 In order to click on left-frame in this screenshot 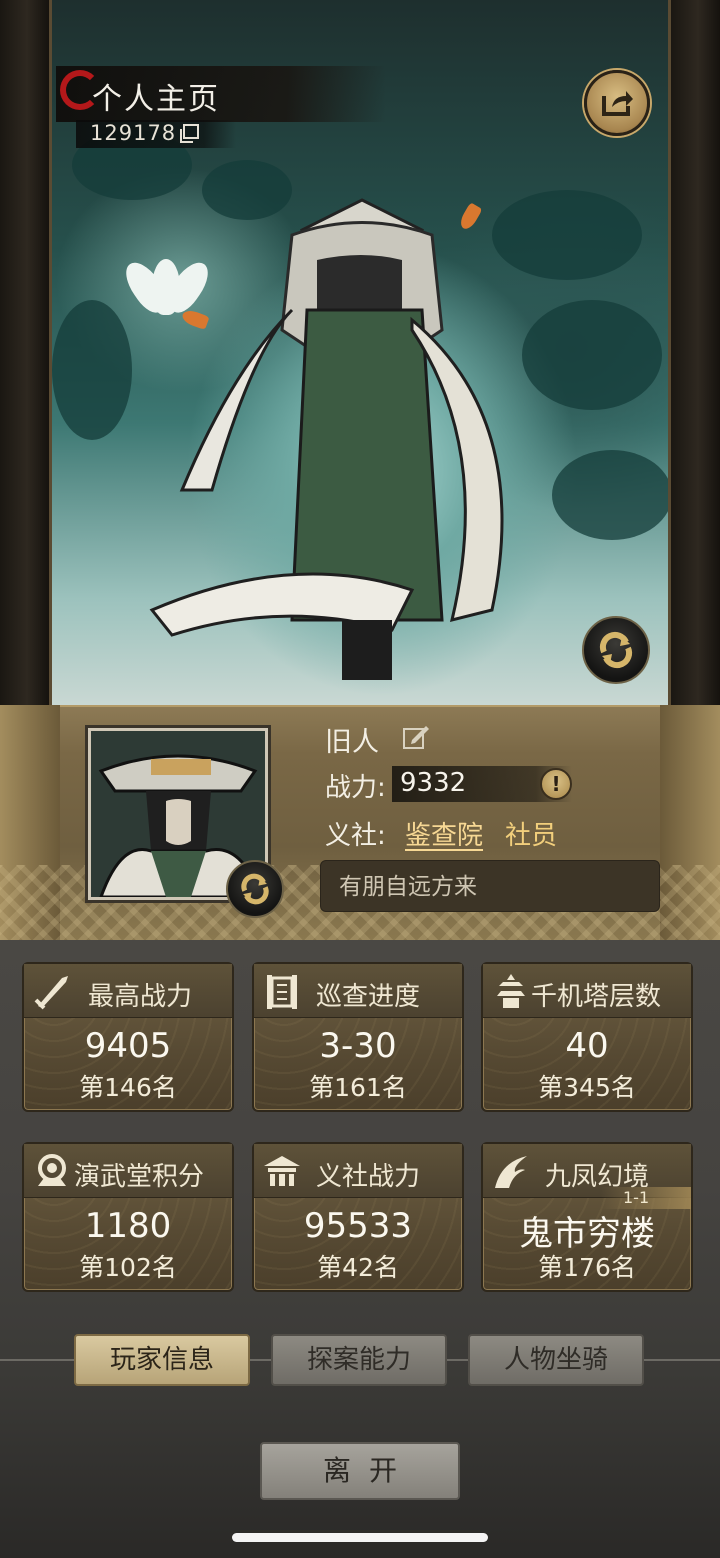, I will do `click(26, 352)`.